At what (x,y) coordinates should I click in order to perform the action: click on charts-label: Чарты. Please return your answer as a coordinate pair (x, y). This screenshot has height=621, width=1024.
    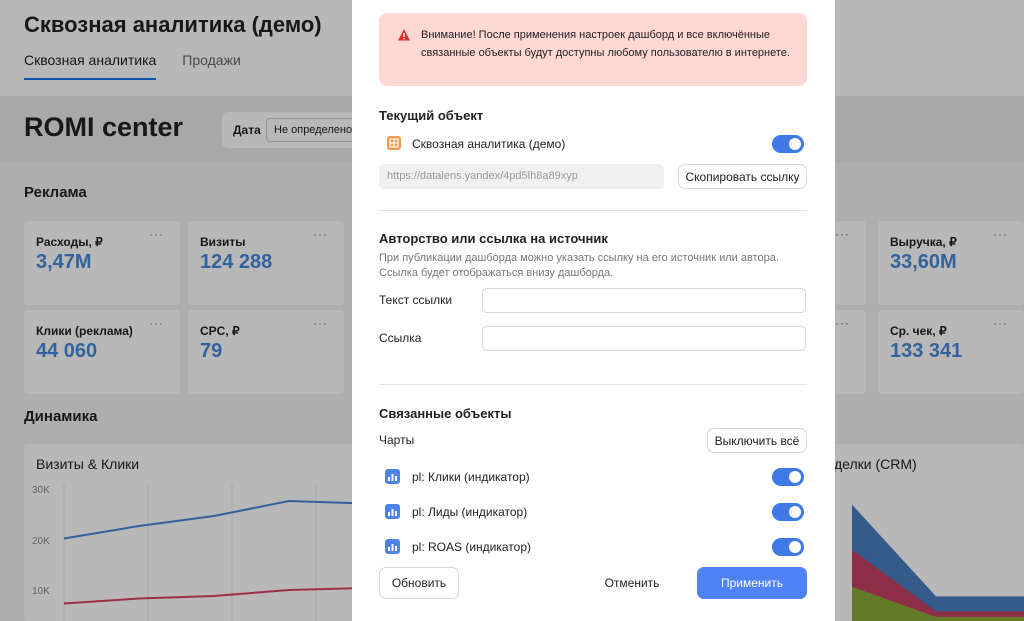
    Looking at the image, I should click on (397, 440).